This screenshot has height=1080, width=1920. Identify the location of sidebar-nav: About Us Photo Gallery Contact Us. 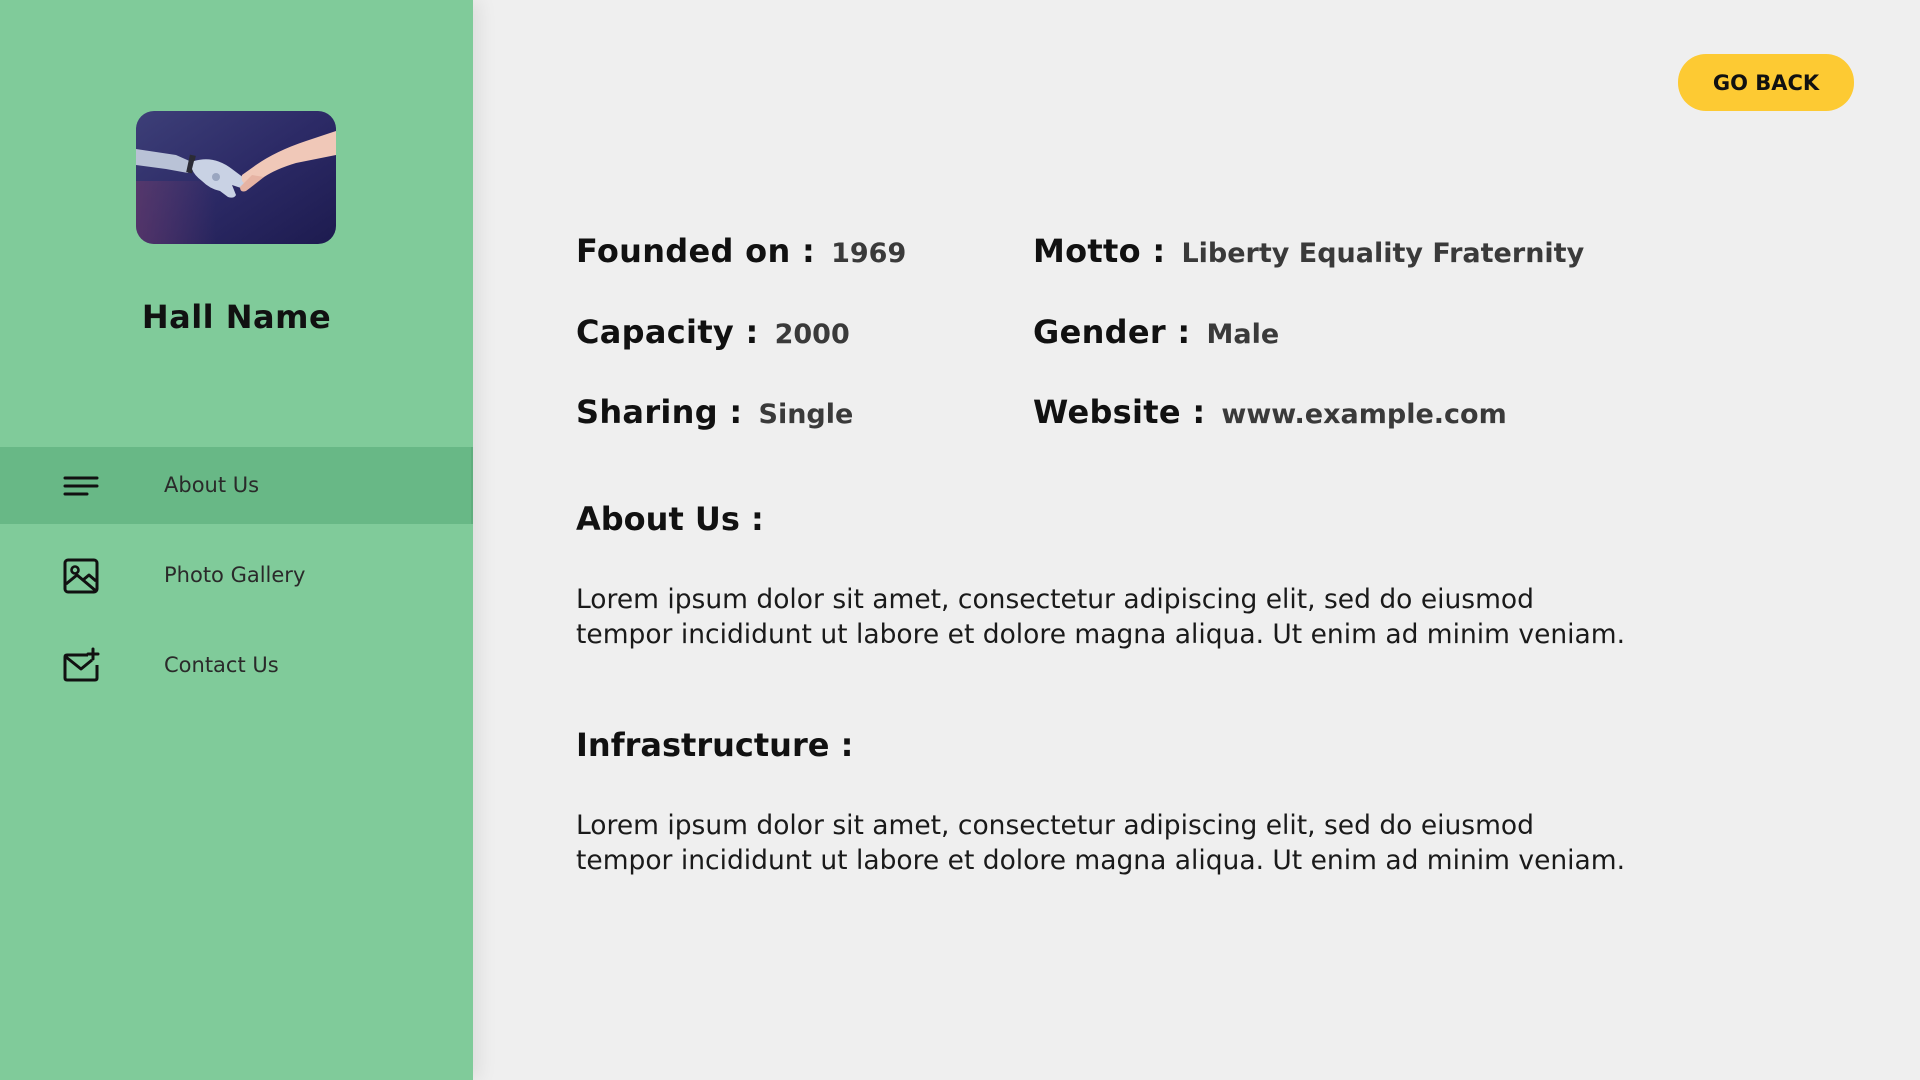
(236, 582).